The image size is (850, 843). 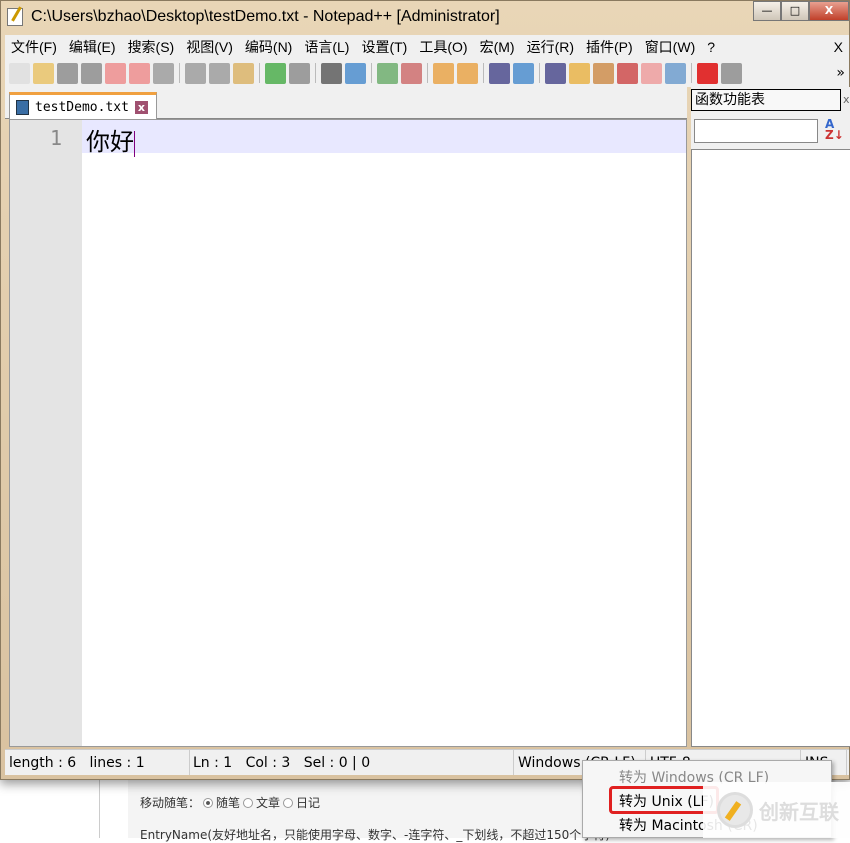 What do you see at coordinates (675, 73) in the screenshot?
I see `monitor-icon` at bounding box center [675, 73].